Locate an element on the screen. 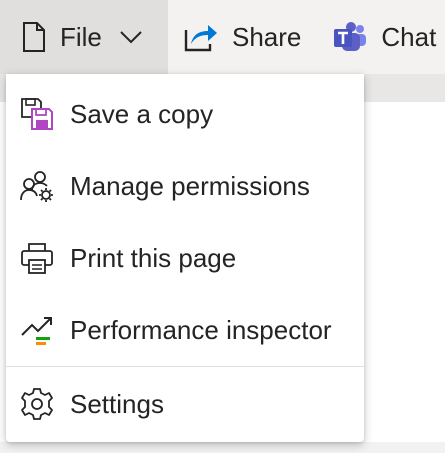  chevron-down-icon is located at coordinates (131, 37).